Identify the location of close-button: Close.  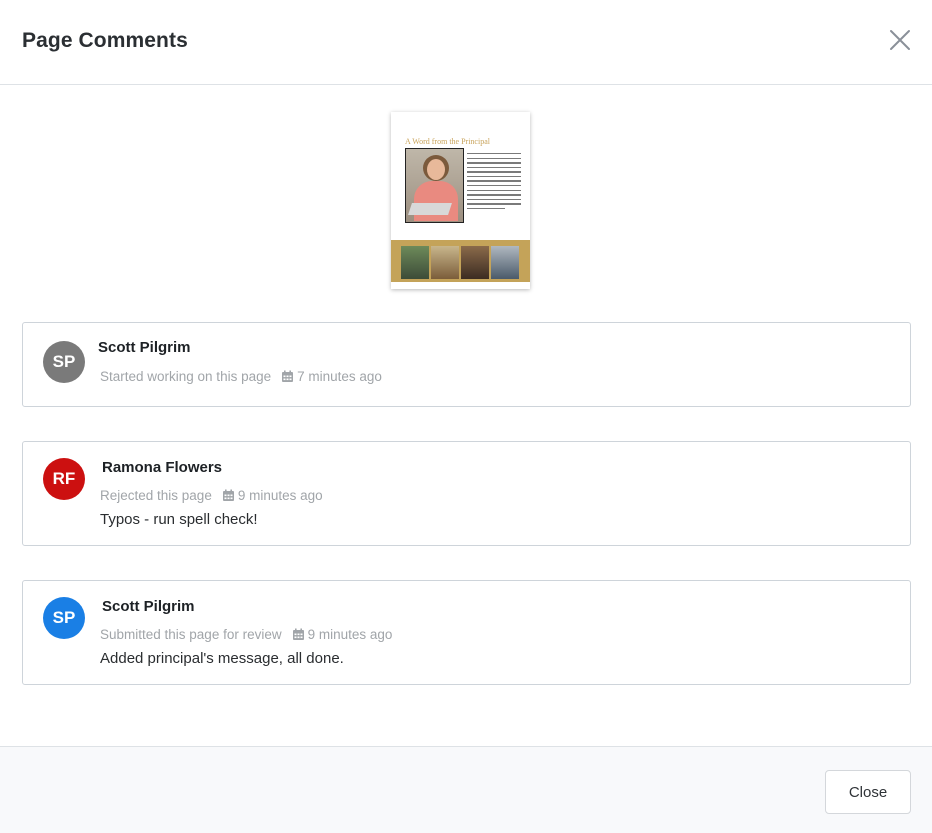
(868, 792).